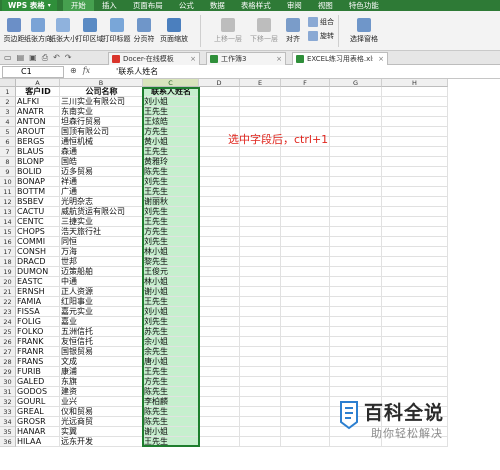  What do you see at coordinates (8, 342) in the screenshot?
I see `row-header: 26` at bounding box center [8, 342].